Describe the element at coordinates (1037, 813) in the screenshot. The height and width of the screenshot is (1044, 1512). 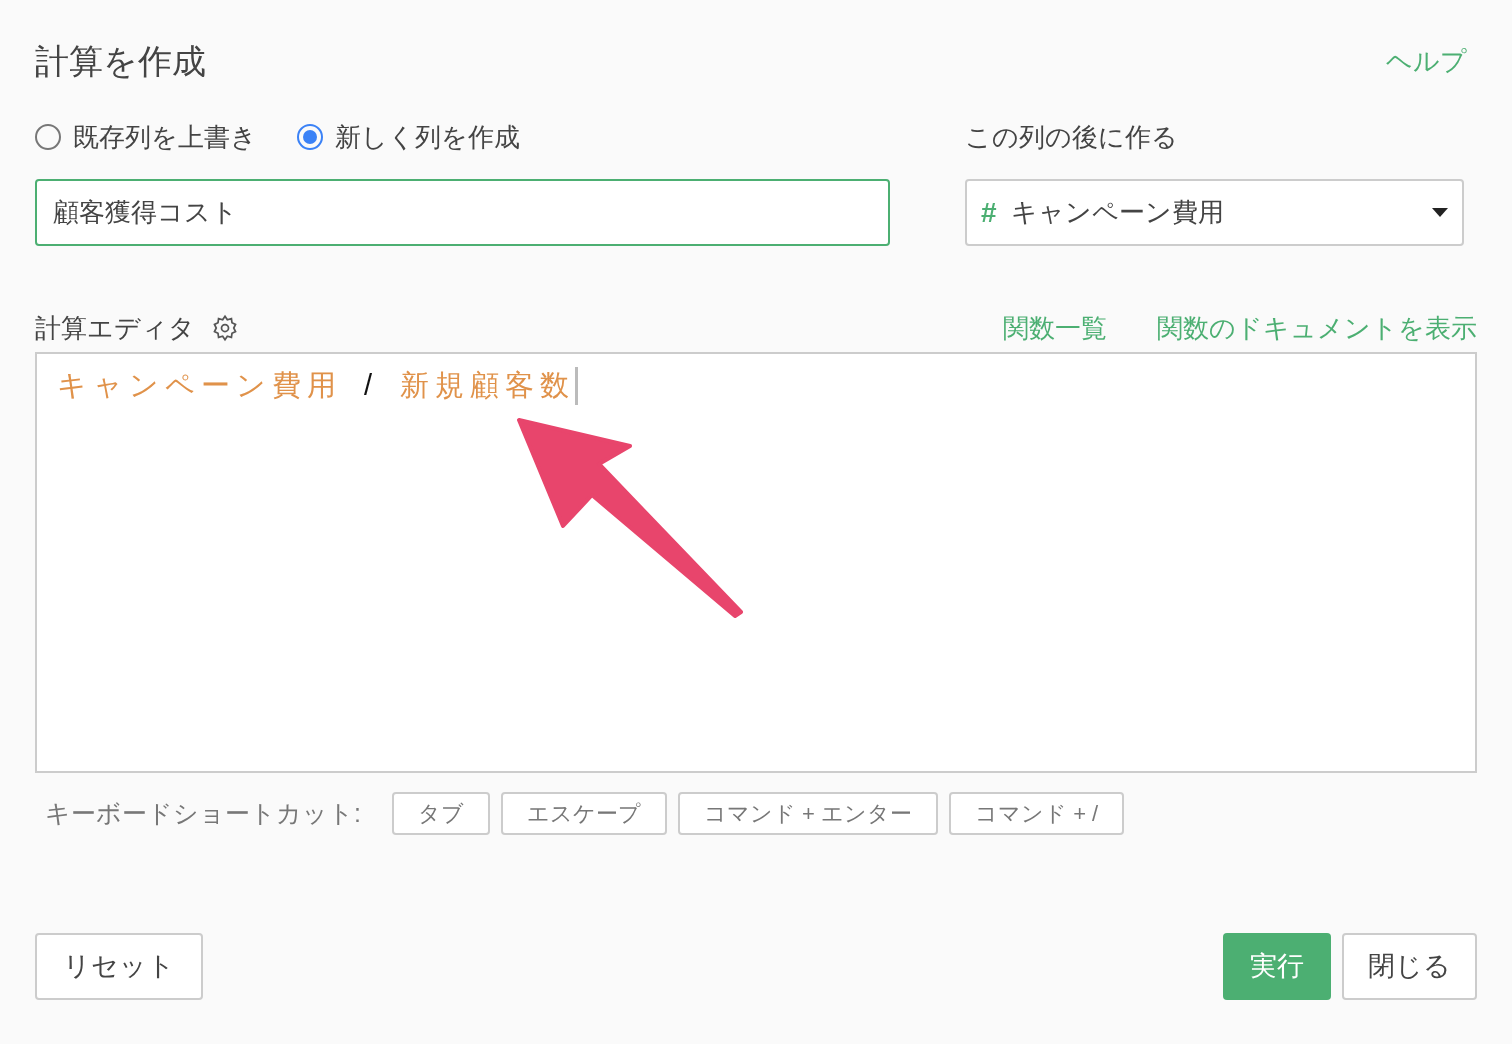
I see `shortcut-key: コマンド + /` at that location.